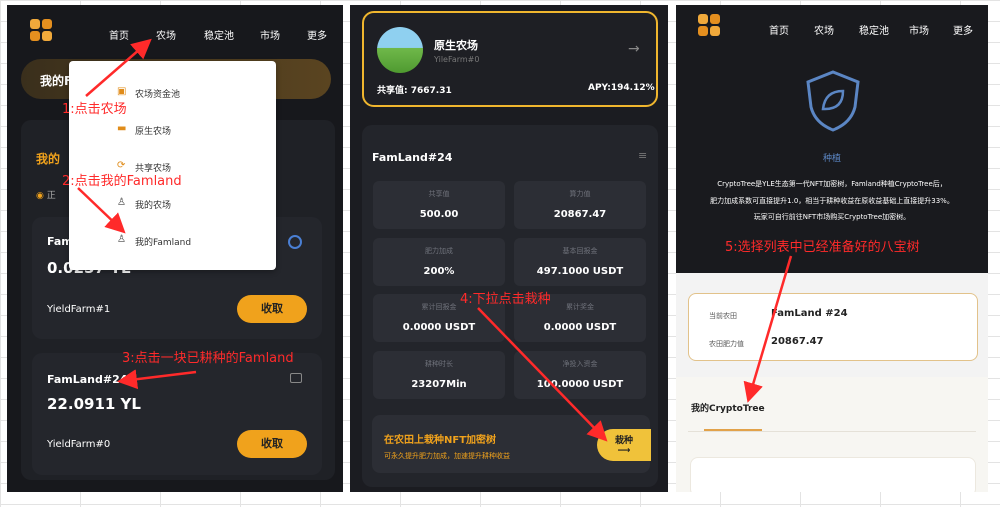 The image size is (1000, 507). Describe the element at coordinates (87, 379) in the screenshot. I see `land-name: FamLand#24` at that location.